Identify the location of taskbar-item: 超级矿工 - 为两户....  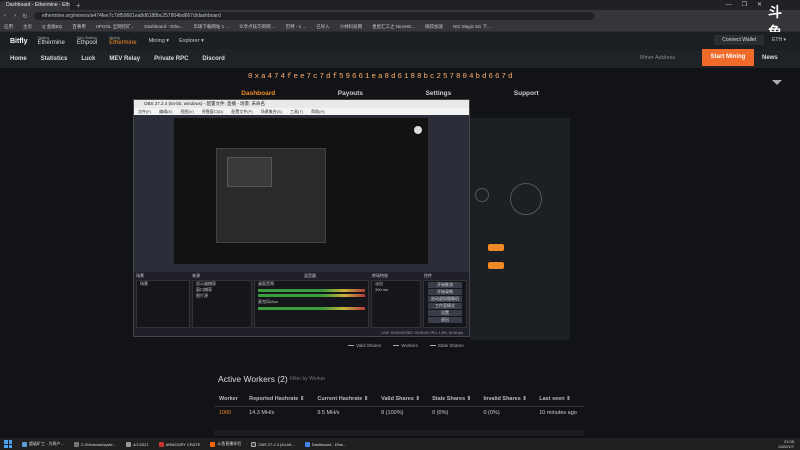
(43, 444).